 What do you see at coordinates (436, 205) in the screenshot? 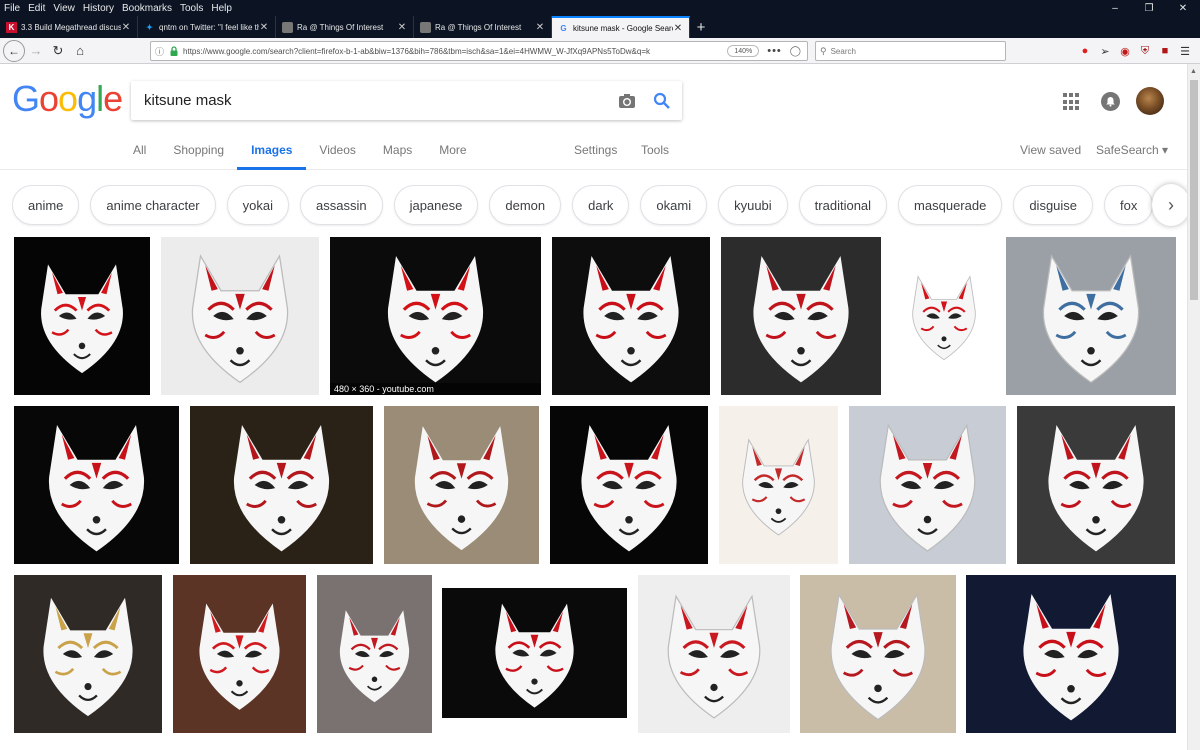
I see `chip-japanese: japanese` at bounding box center [436, 205].